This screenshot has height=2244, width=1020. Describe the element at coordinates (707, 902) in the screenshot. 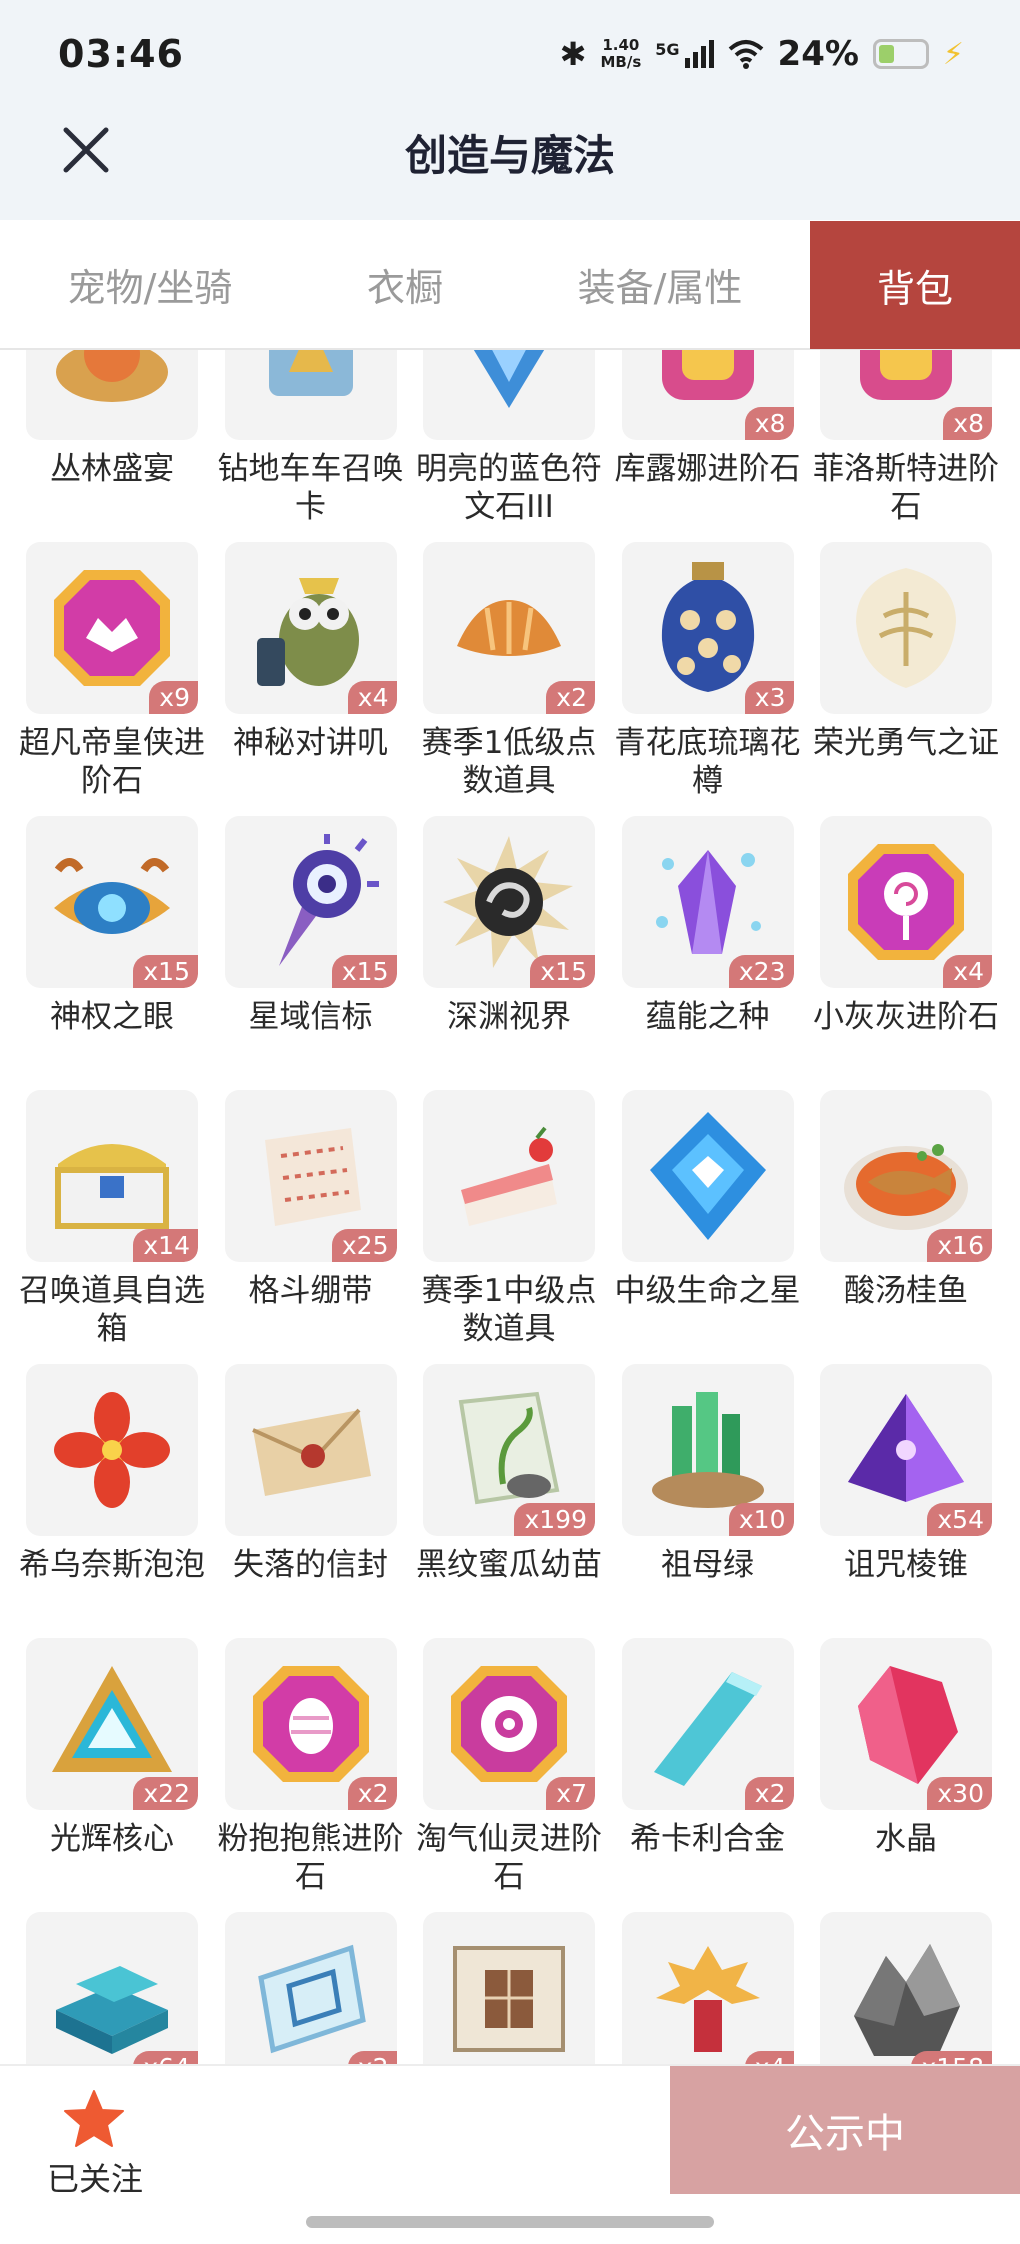

I see `item-tile: x23` at that location.